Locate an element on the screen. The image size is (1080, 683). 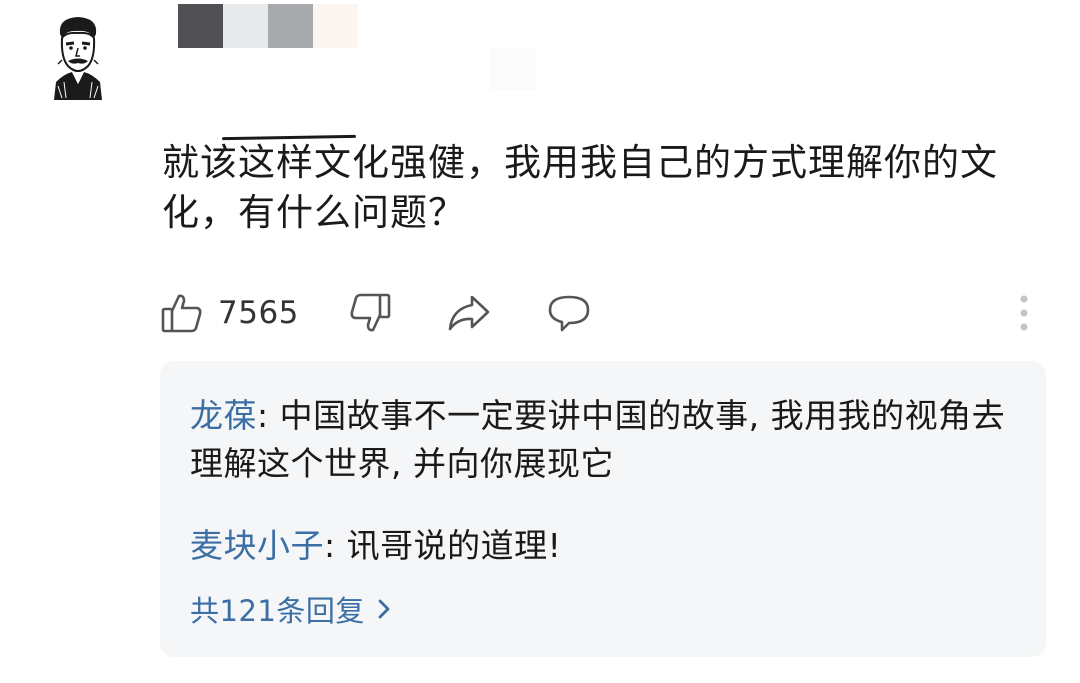
portrait-avatar-icon is located at coordinates (78, 58).